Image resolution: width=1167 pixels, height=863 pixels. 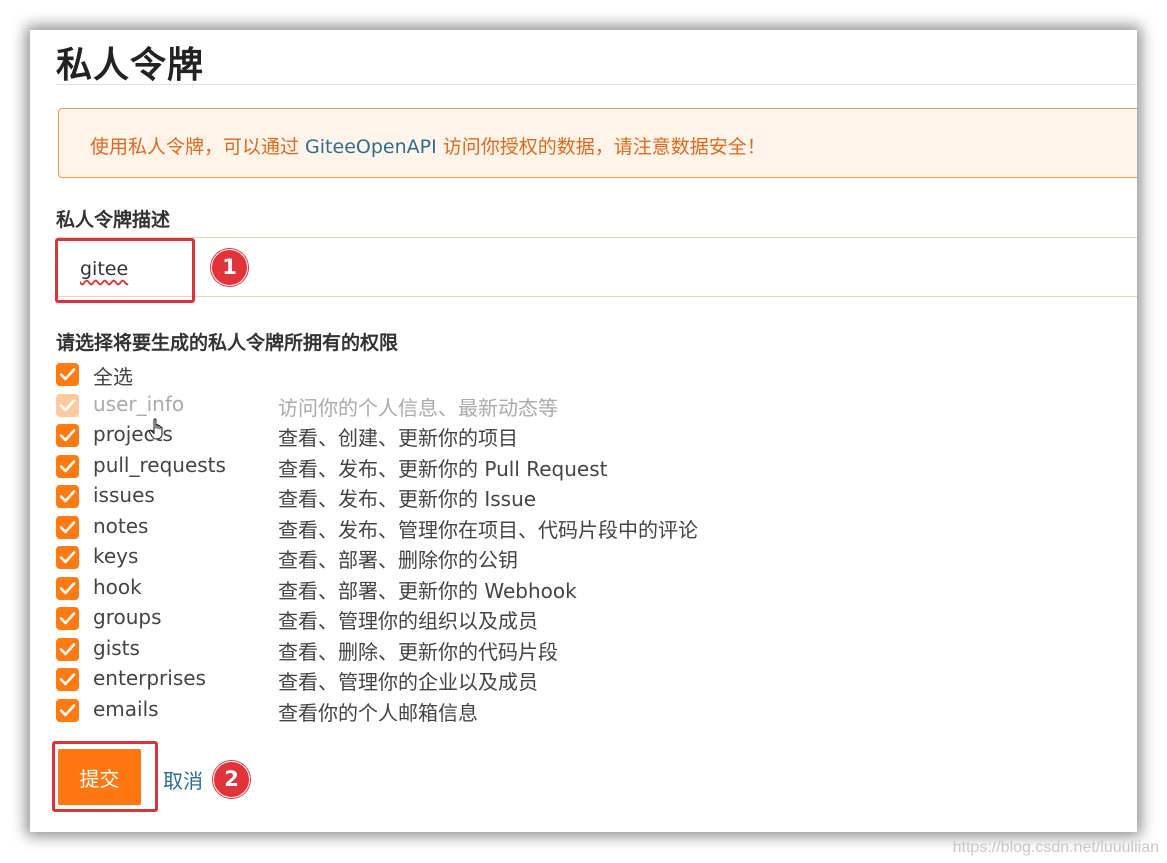 I want to click on permission-row-hook: hook 查看、部署、更新你的 Webhook, so click(x=506, y=589).